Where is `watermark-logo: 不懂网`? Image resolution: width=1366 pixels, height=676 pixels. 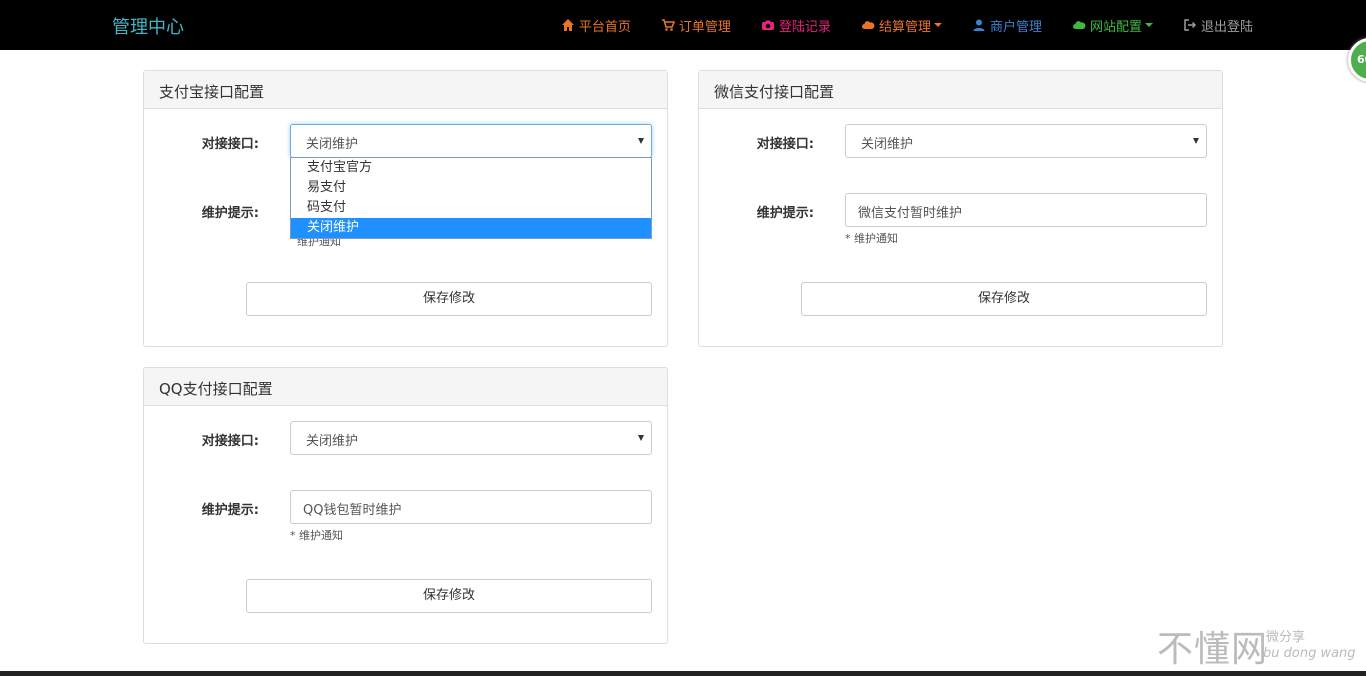
watermark-logo: 不懂网 is located at coordinates (1213, 649).